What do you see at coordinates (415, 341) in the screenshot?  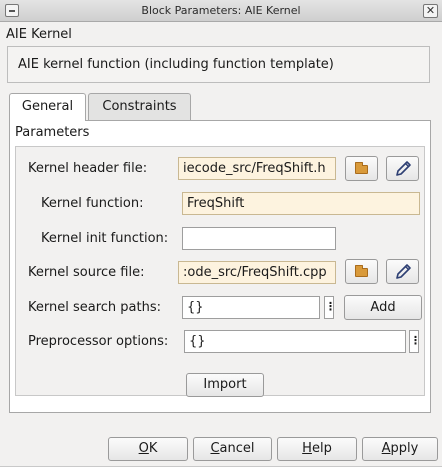 I see `preprocessor-menu-icon: ⋮` at bounding box center [415, 341].